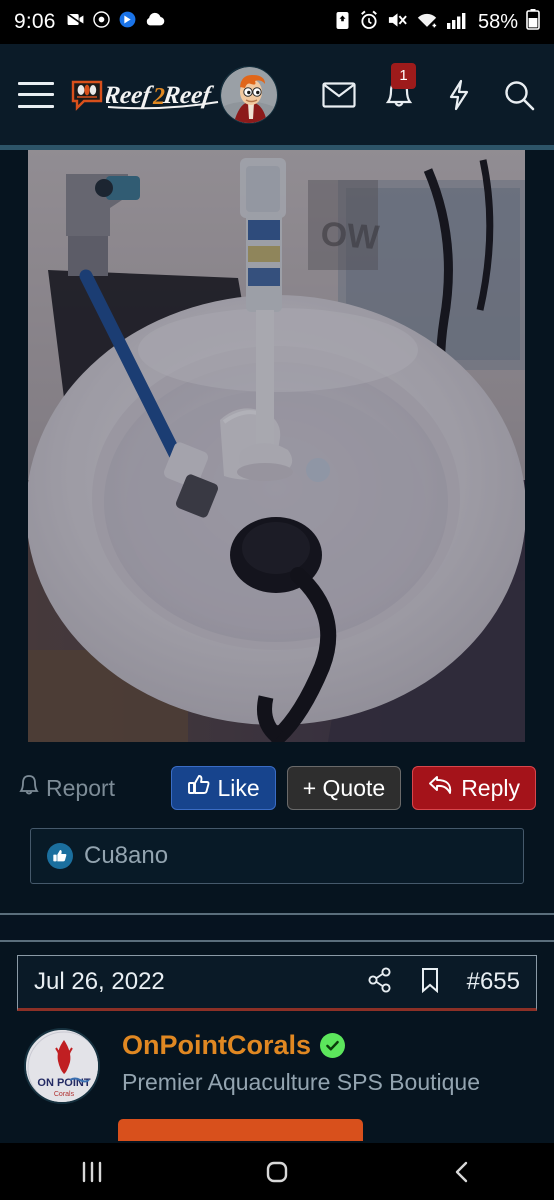 Image resolution: width=554 pixels, height=1200 pixels. Describe the element at coordinates (277, 856) in the screenshot. I see `post-likes-box: Cu8ano` at that location.